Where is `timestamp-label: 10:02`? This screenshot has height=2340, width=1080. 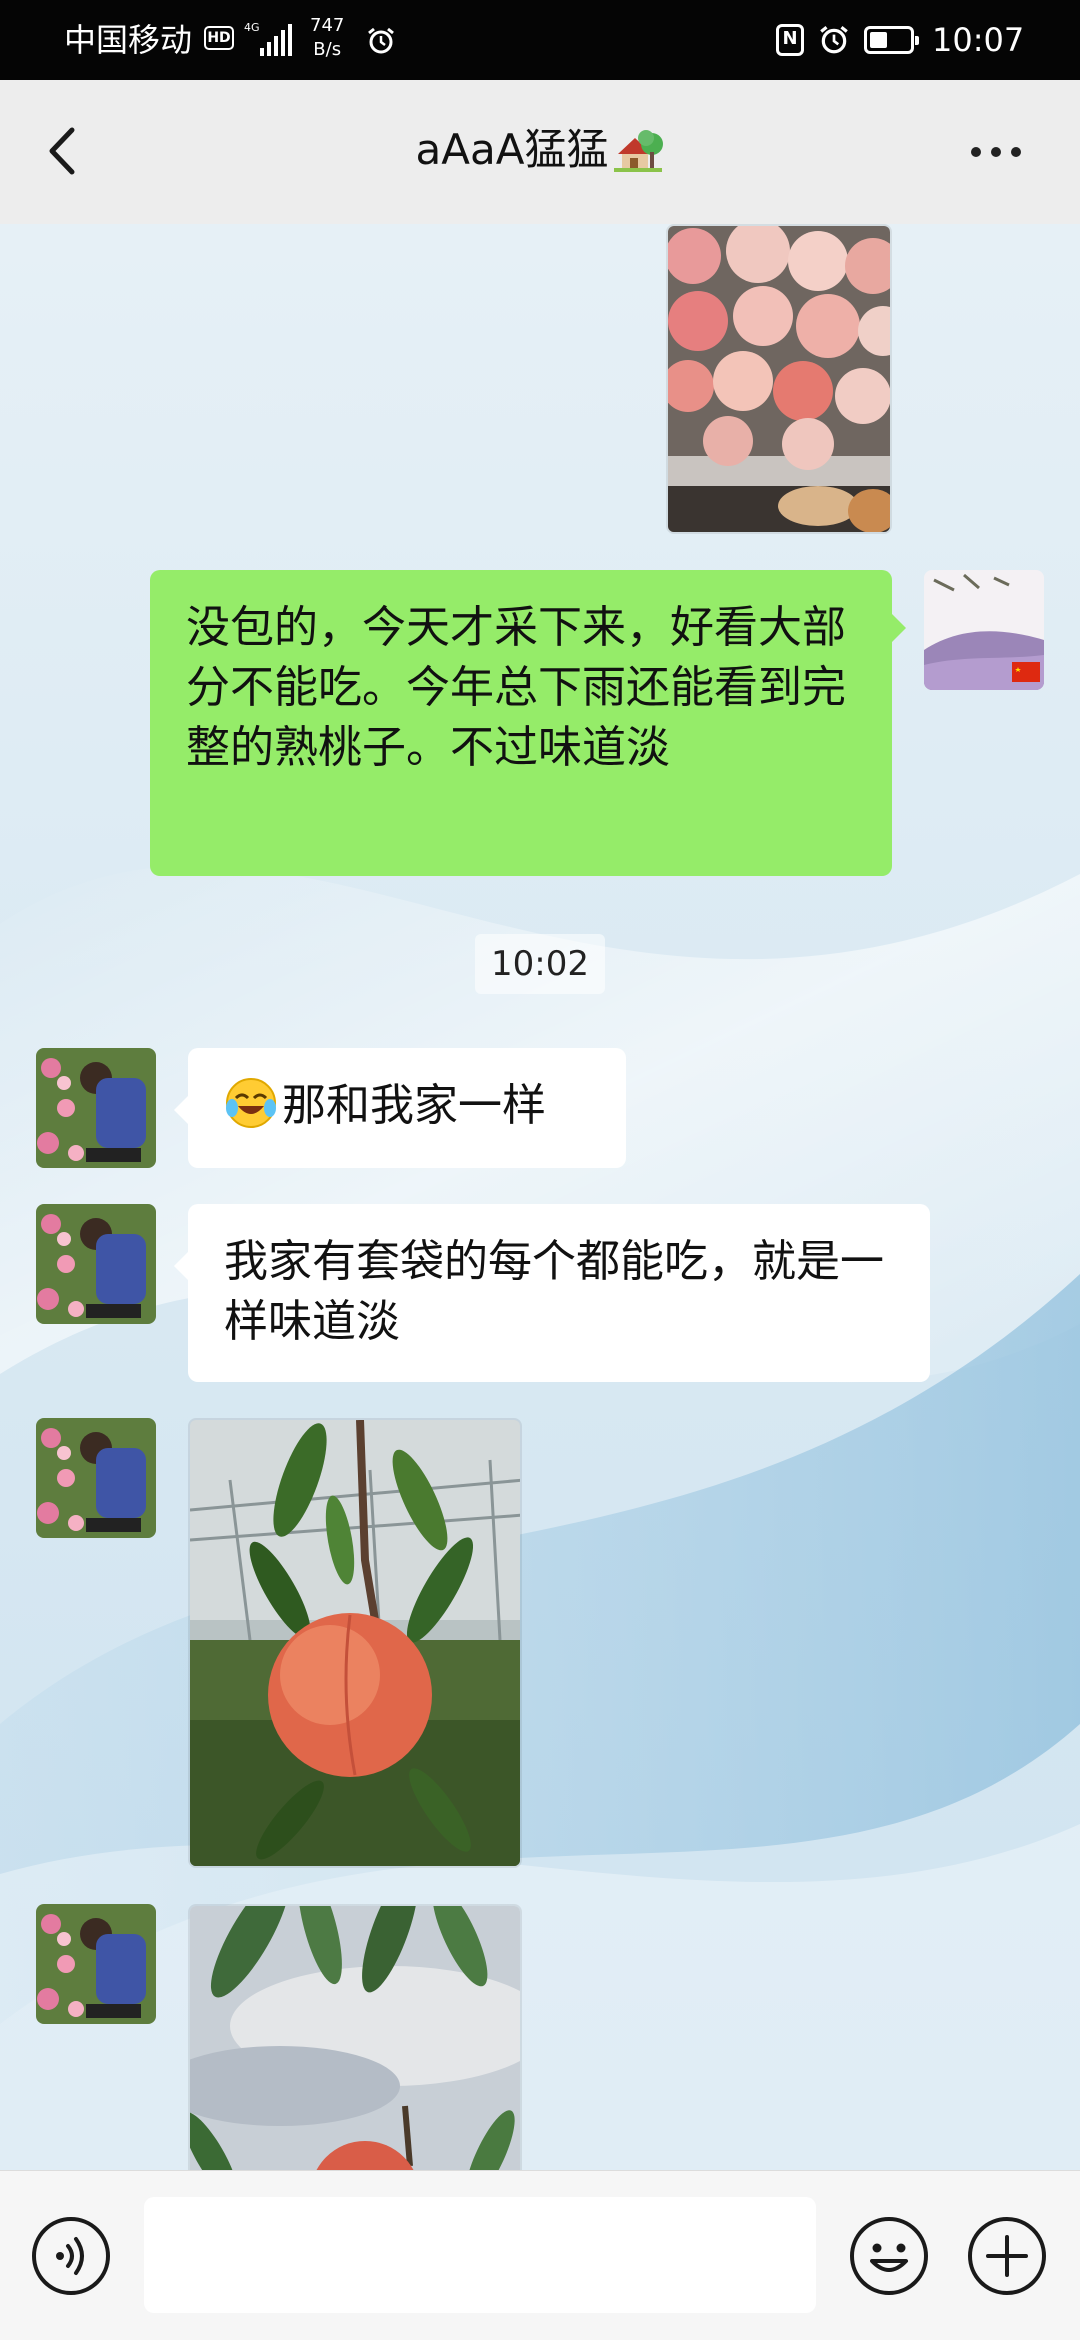
timestamp-label: 10:02 is located at coordinates (540, 964).